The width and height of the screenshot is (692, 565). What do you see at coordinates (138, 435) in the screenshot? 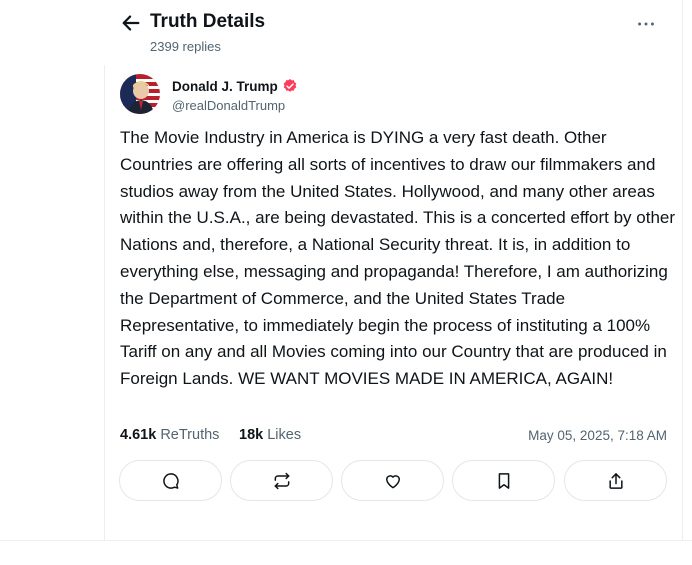
I see `retruths-count: 4.61k` at bounding box center [138, 435].